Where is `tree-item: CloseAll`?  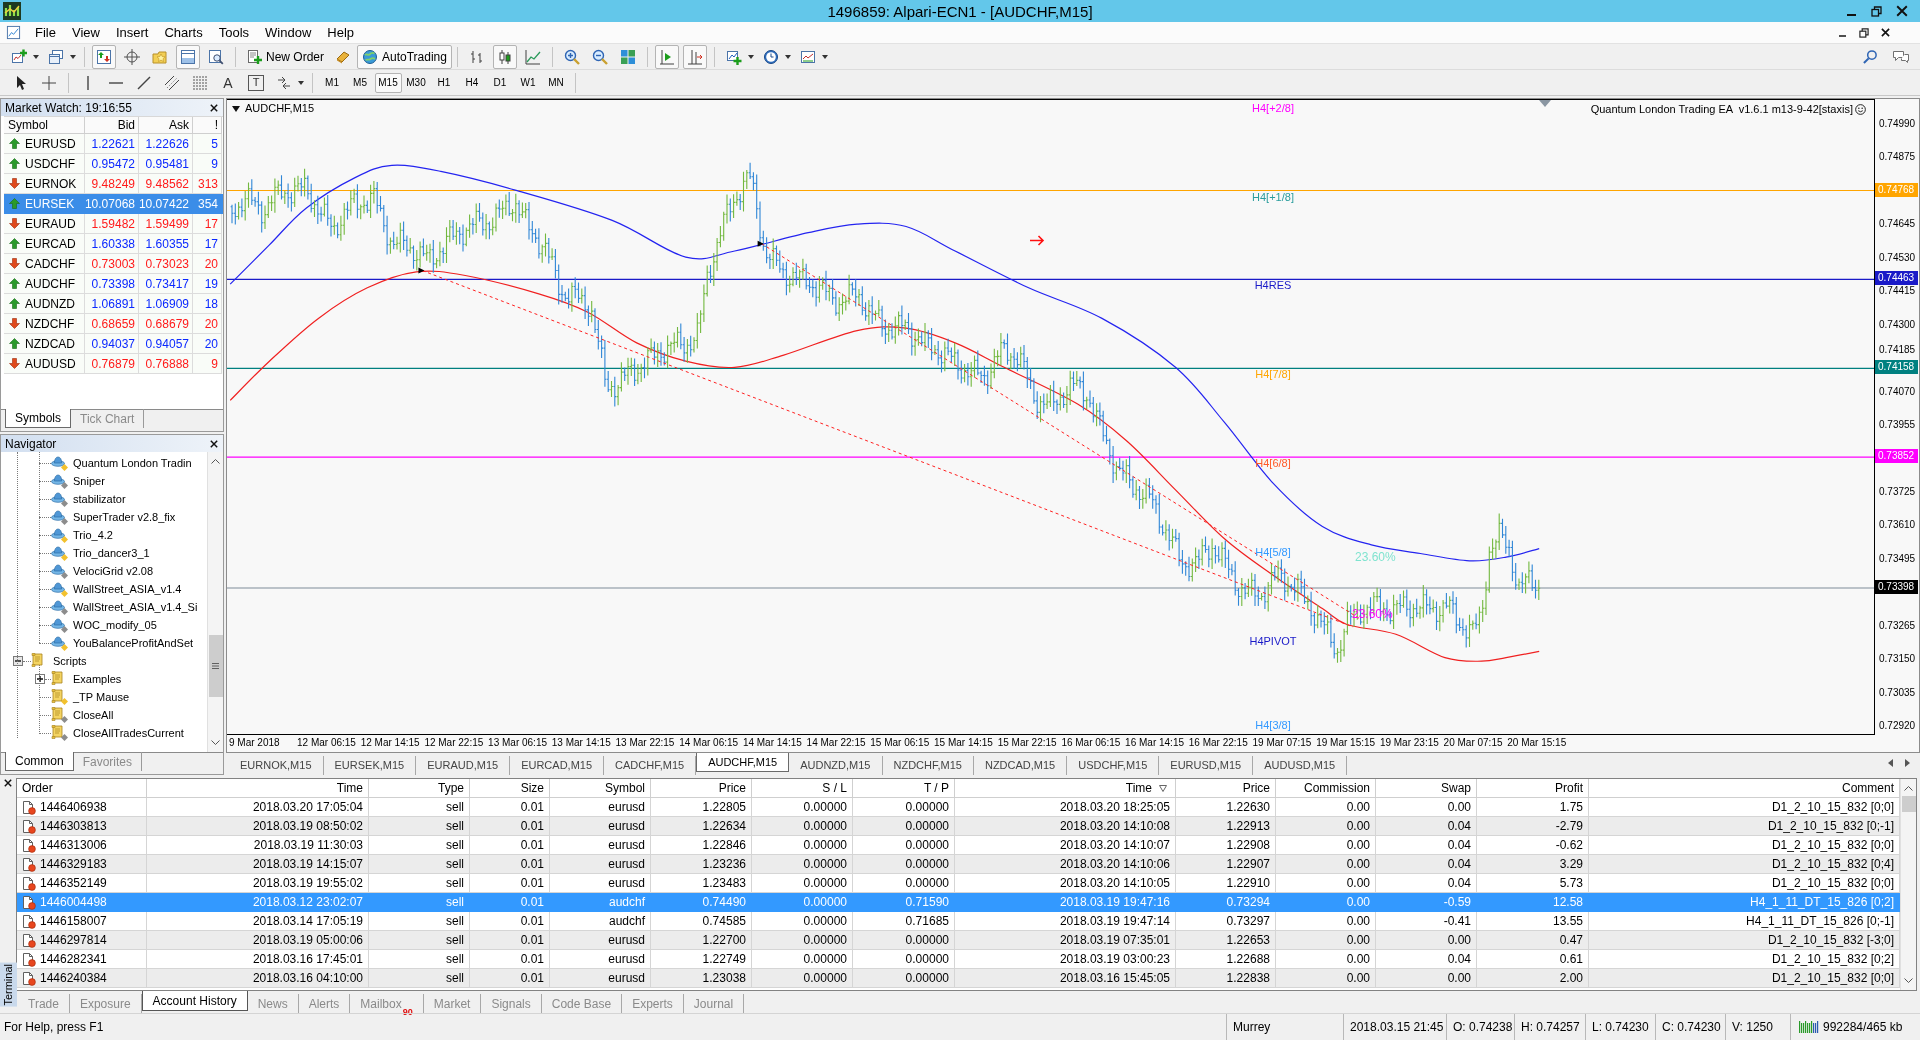
tree-item: CloseAll is located at coordinates (93, 715).